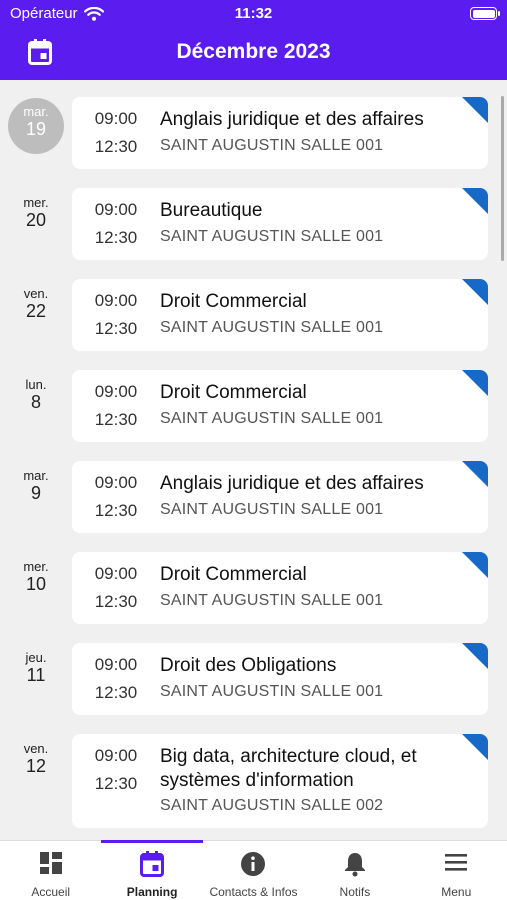 Image resolution: width=507 pixels, height=900 pixels. What do you see at coordinates (253, 14) in the screenshot?
I see `status-bar: Opérateur 11:32` at bounding box center [253, 14].